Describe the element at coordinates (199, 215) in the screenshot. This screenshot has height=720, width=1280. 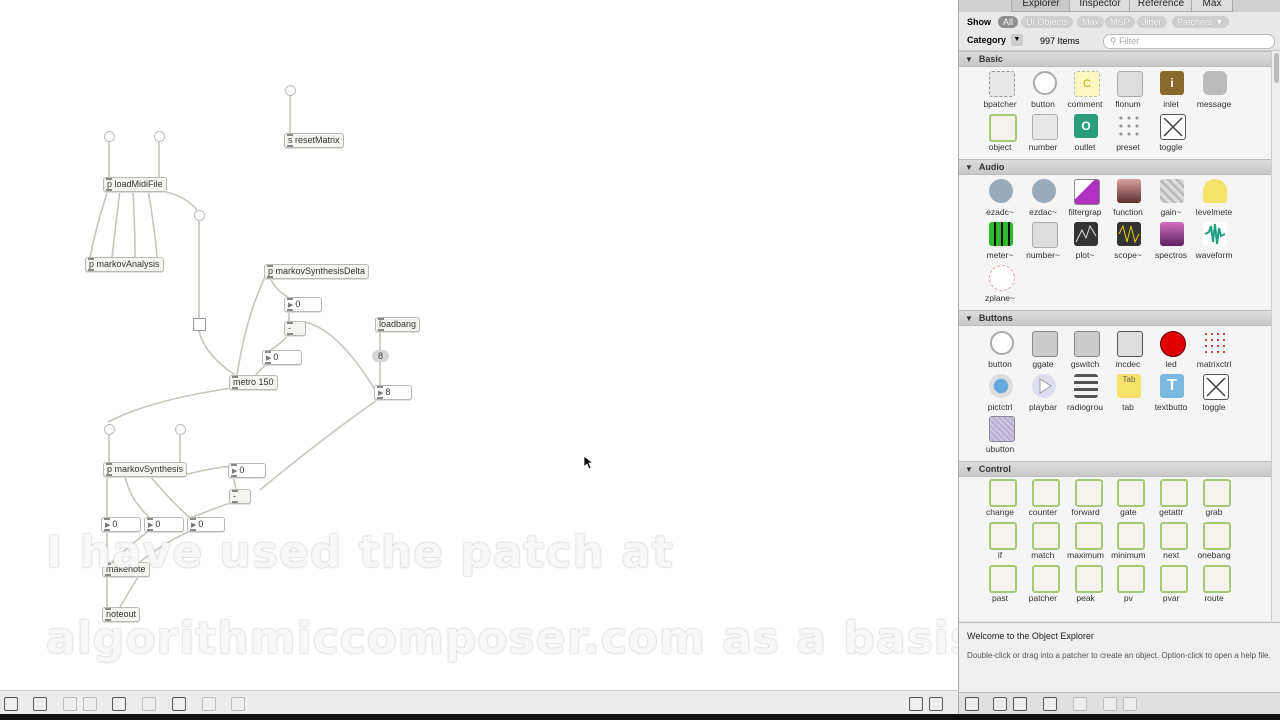
I see `inlet-metro` at that location.